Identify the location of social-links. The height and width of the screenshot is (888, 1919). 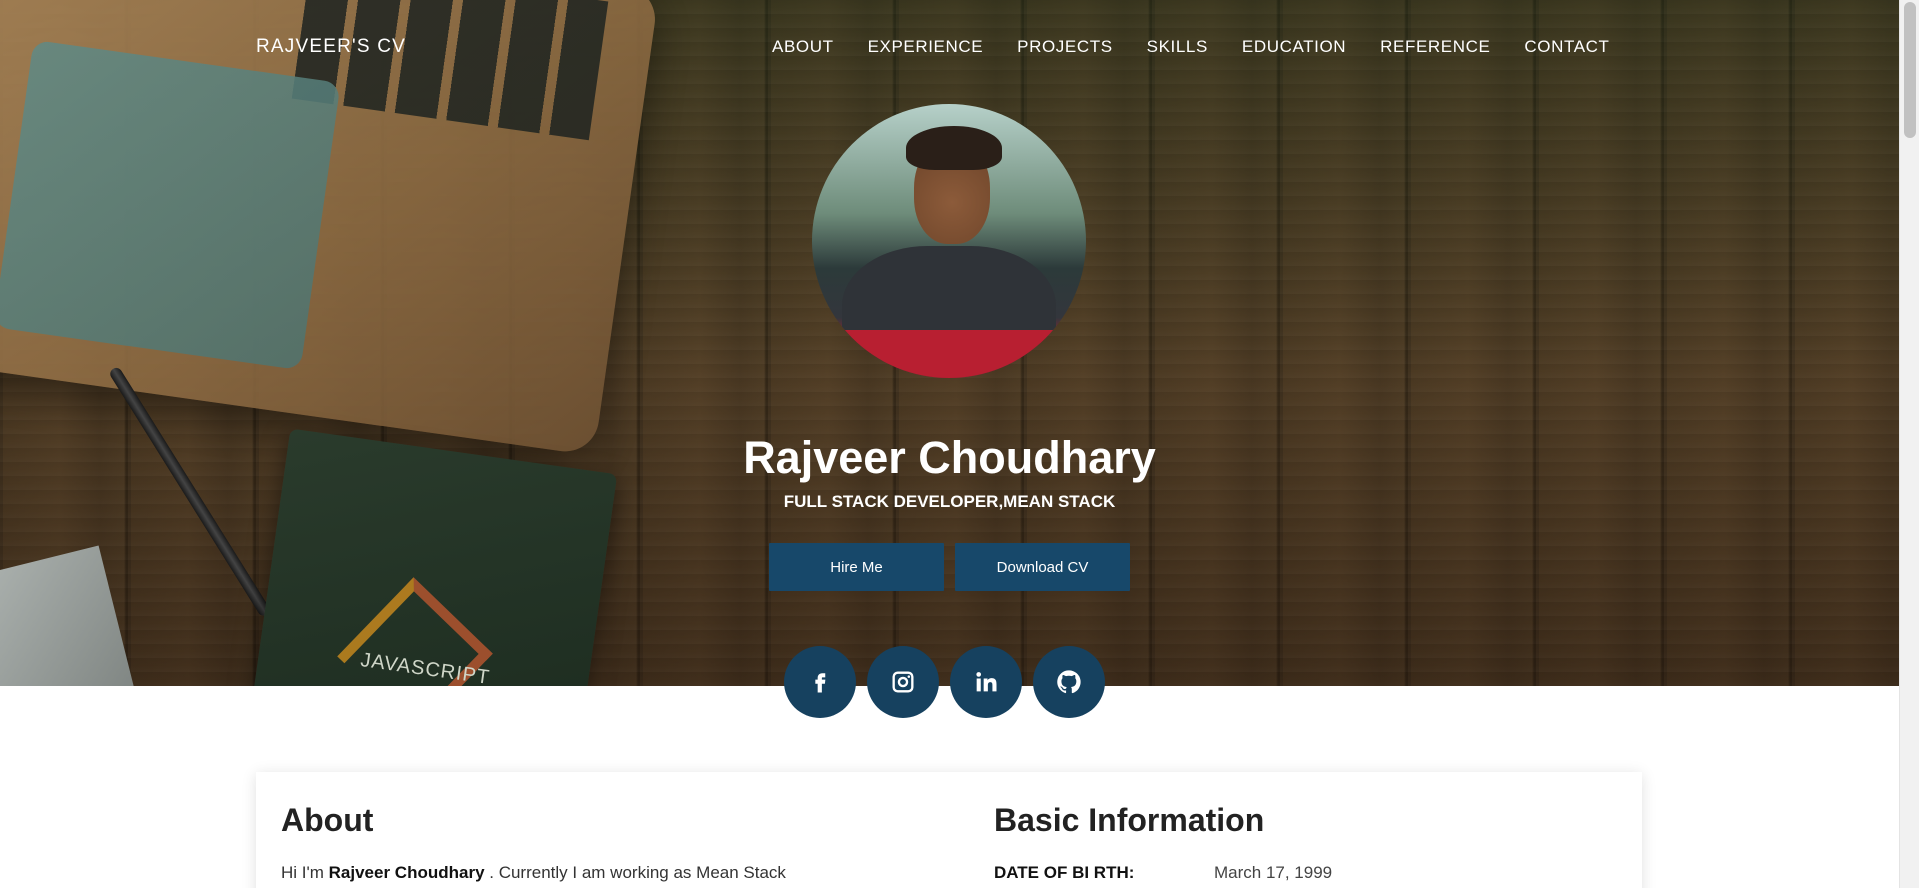
(944, 682).